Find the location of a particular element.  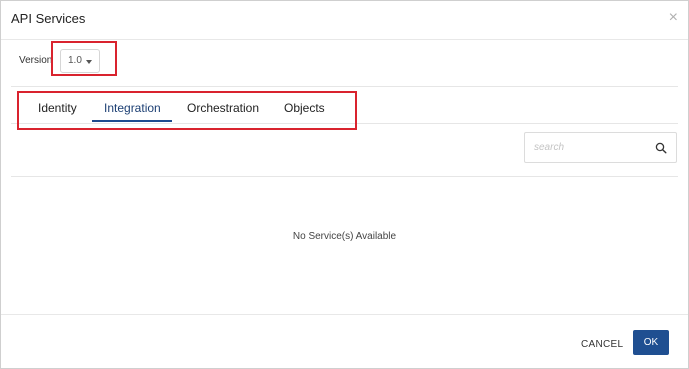

search-icon is located at coordinates (661, 148).